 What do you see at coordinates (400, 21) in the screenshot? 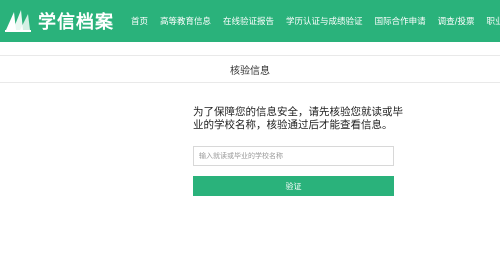
I see `nav-item-international-cooperation: 国际合作申请` at bounding box center [400, 21].